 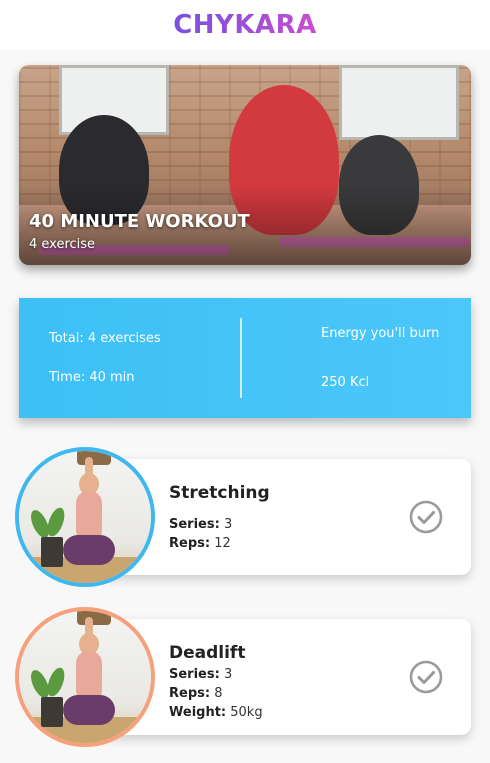 What do you see at coordinates (285, 677) in the screenshot?
I see `exercise-card: Deadlift Series: 3 Reps: 8 Weight: 50kg` at bounding box center [285, 677].